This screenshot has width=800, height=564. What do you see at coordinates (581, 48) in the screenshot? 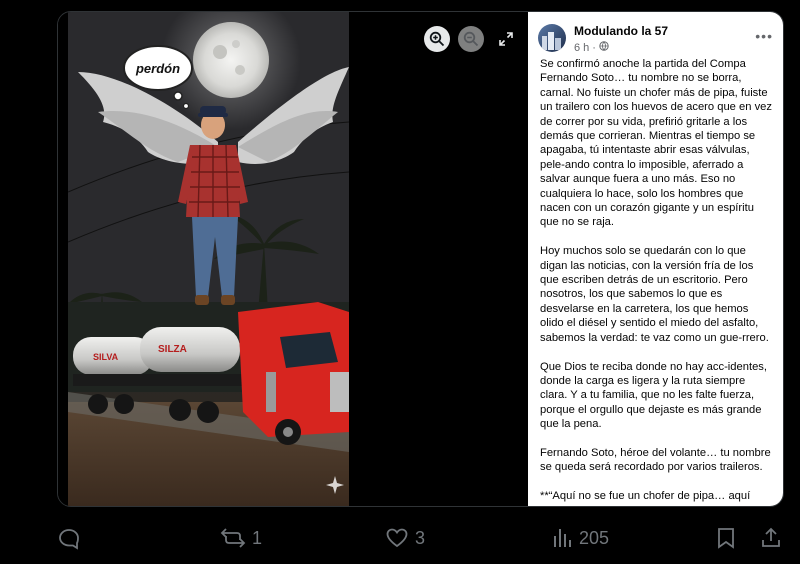
I see `post-time: 6 h` at bounding box center [581, 48].